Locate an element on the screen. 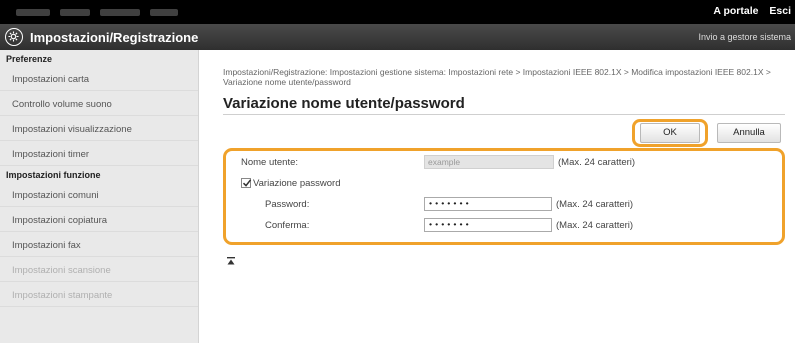 This screenshot has width=795, height=343. portal-link: A portale is located at coordinates (735, 11).